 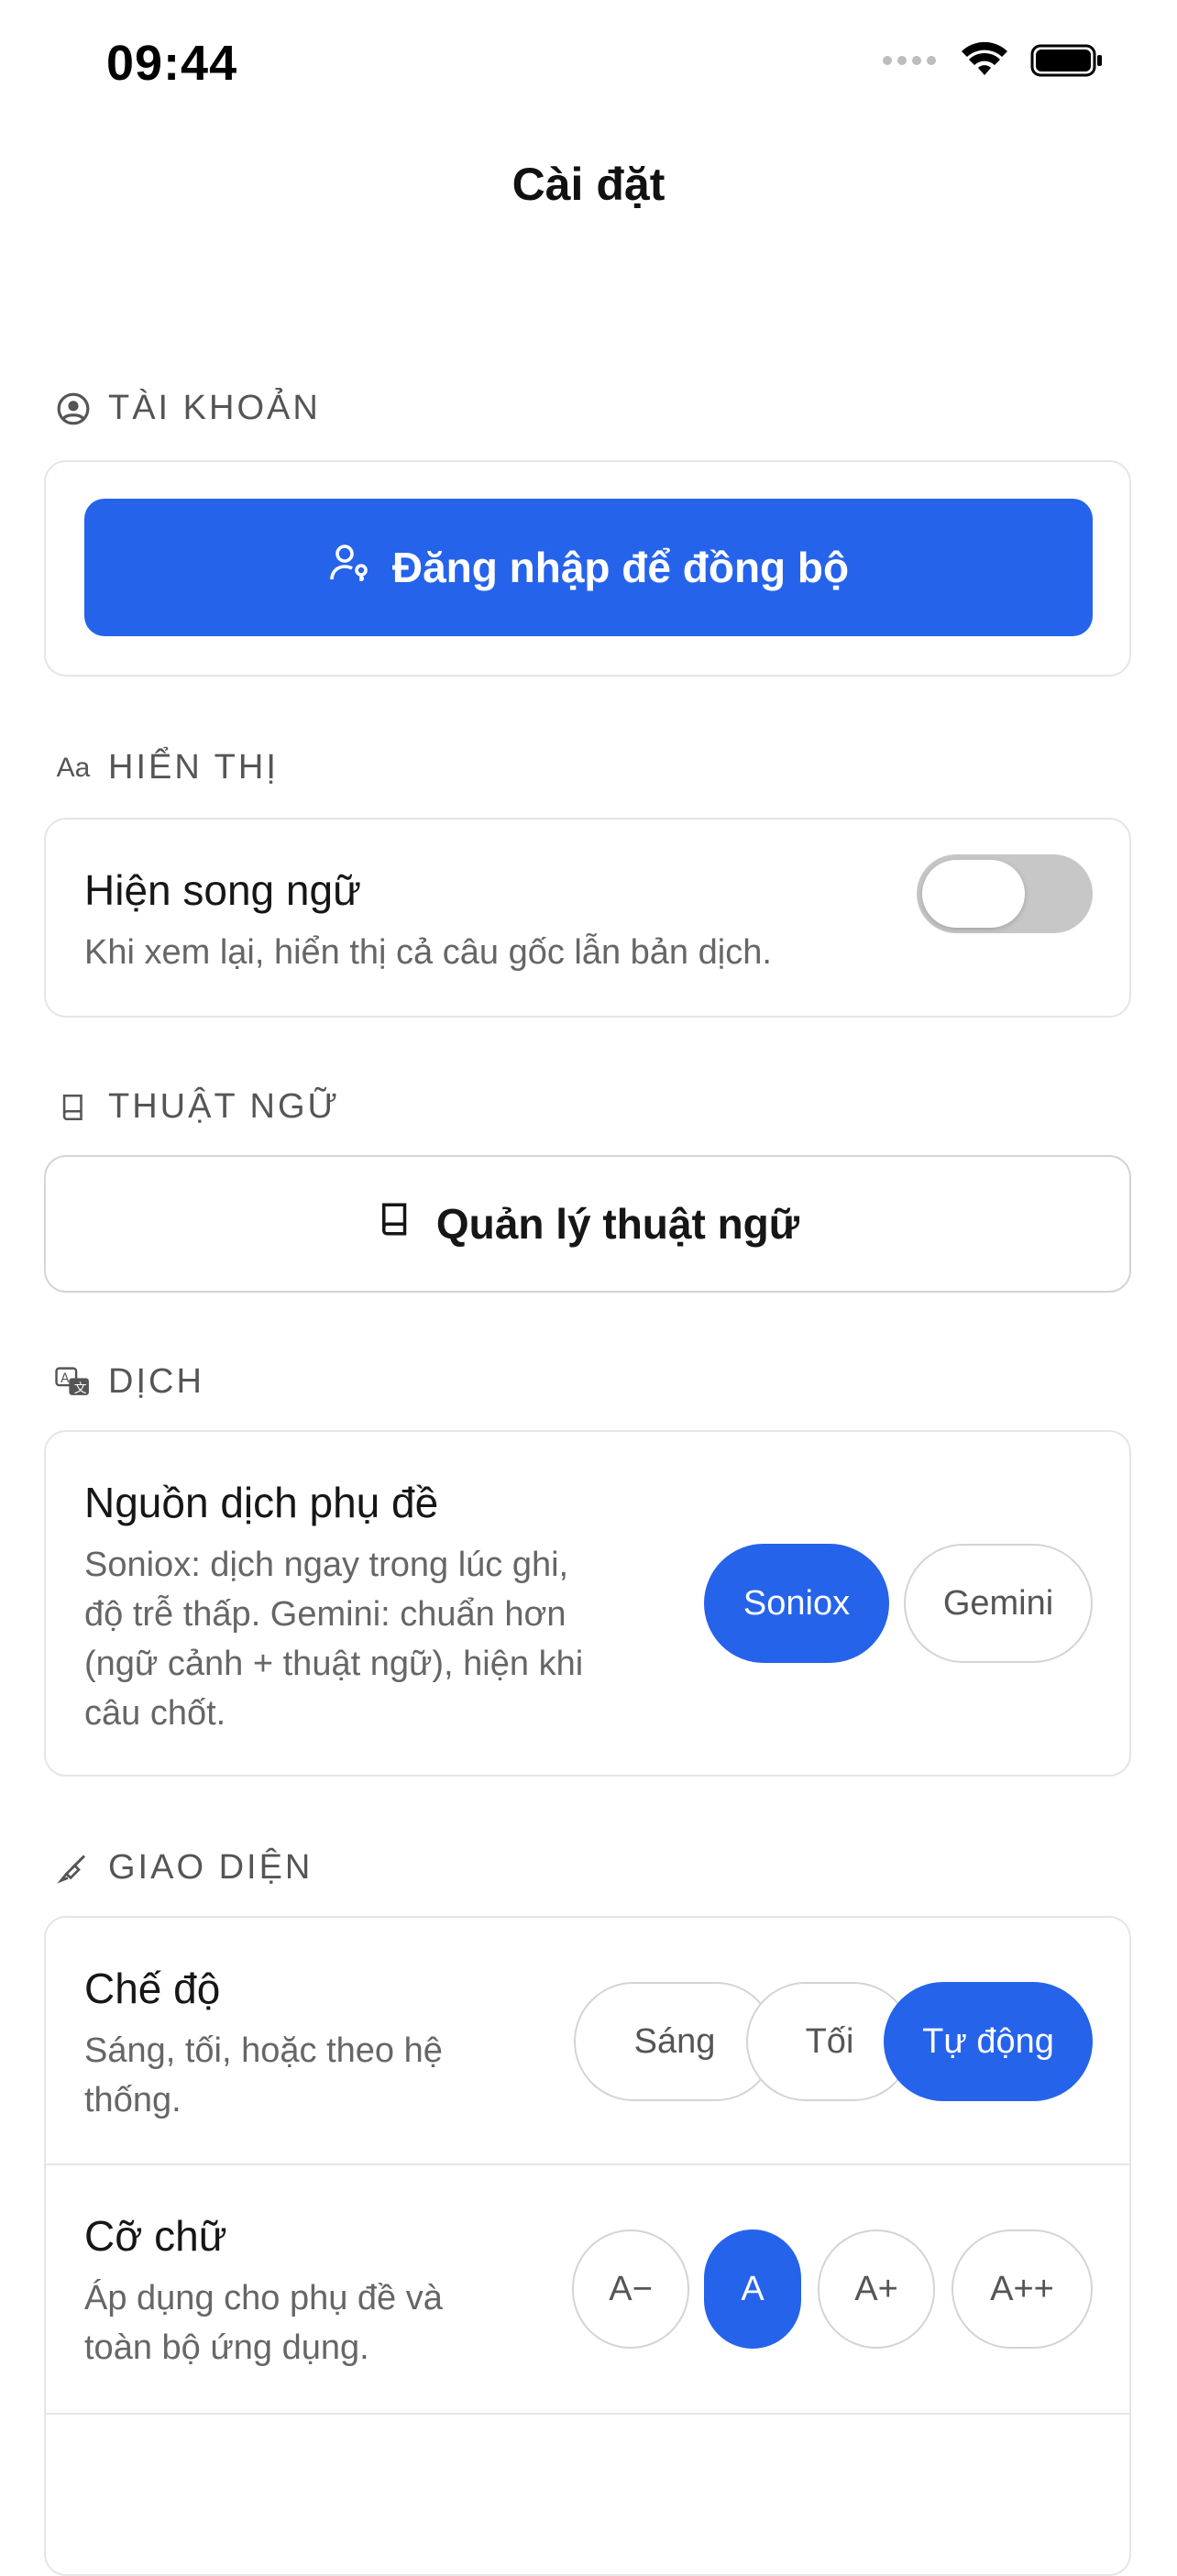 What do you see at coordinates (620, 568) in the screenshot?
I see `login-sync-label: Đăng nhập để đồng bộ` at bounding box center [620, 568].